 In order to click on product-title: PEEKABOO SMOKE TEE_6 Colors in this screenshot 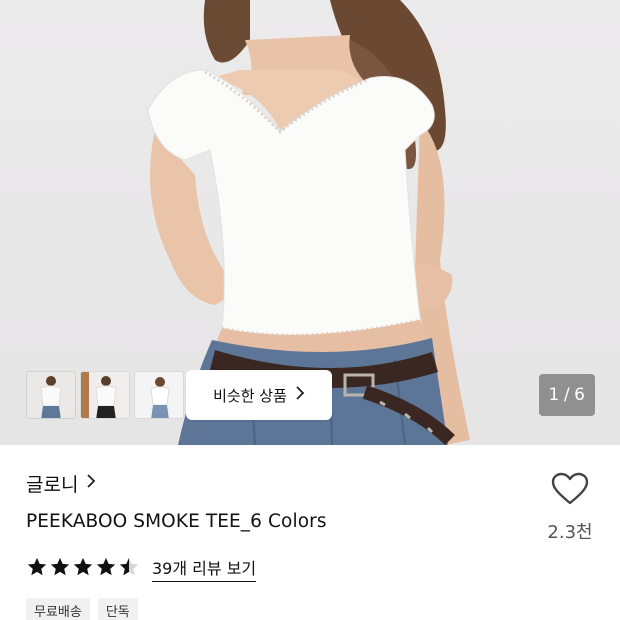, I will do `click(176, 521)`.